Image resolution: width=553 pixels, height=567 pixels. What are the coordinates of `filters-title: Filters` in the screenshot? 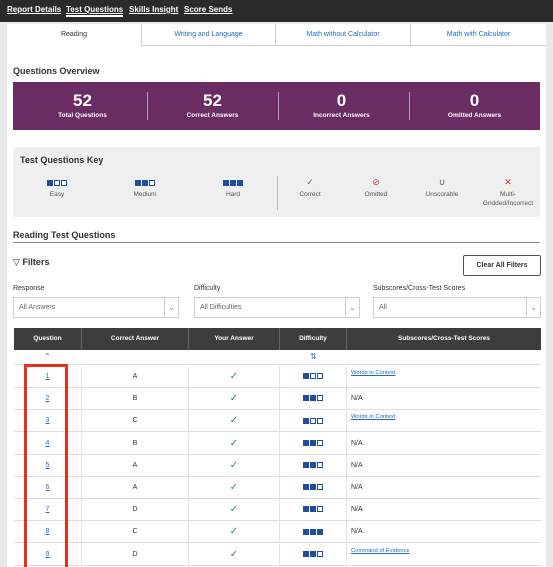 It's located at (36, 262).